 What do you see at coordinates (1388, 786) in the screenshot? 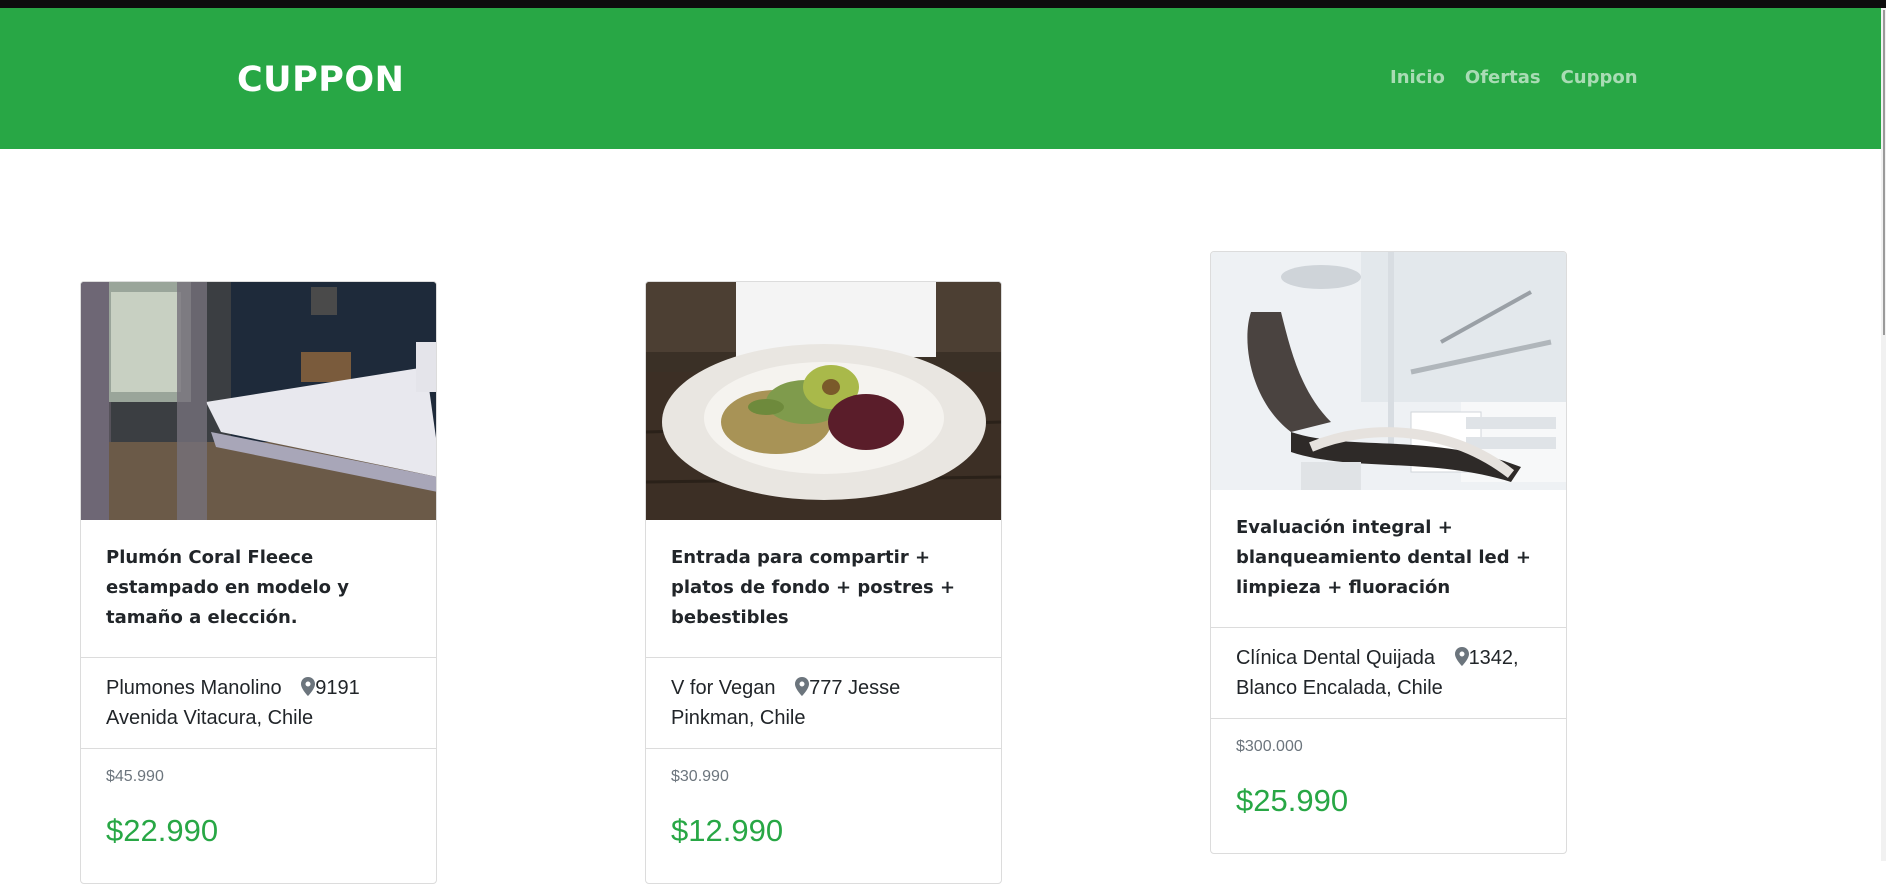
I see `offer-prices: $300.000 $25.990` at bounding box center [1388, 786].